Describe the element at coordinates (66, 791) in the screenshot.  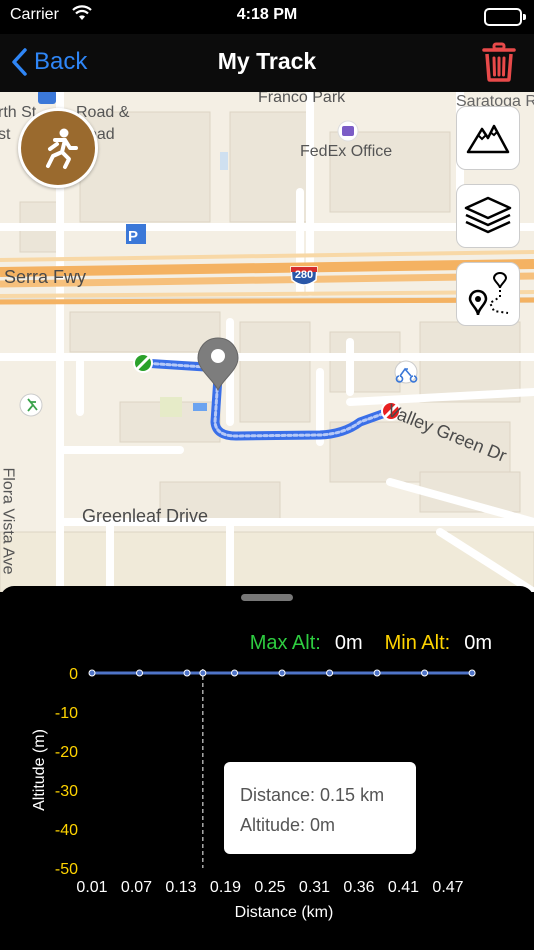
I see `y-tick-label: -30` at that location.